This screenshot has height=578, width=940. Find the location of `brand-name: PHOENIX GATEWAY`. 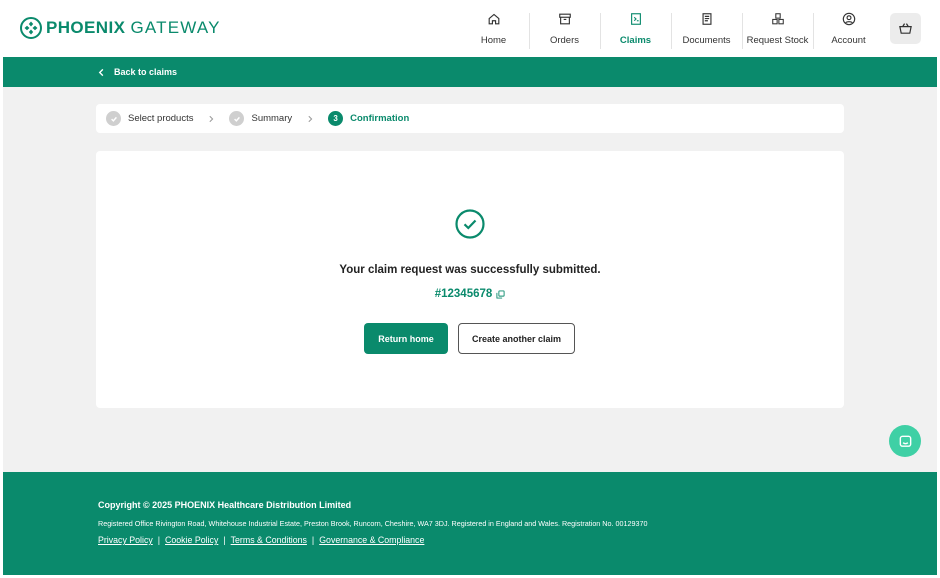

brand-name: PHOENIX GATEWAY is located at coordinates (133, 27).